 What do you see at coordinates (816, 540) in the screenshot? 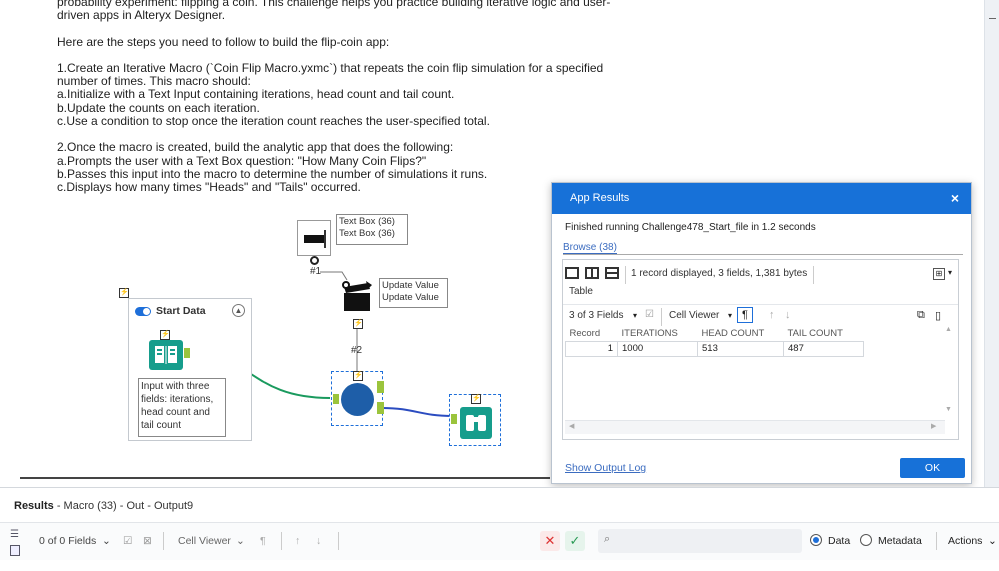
I see `data-radio` at bounding box center [816, 540].